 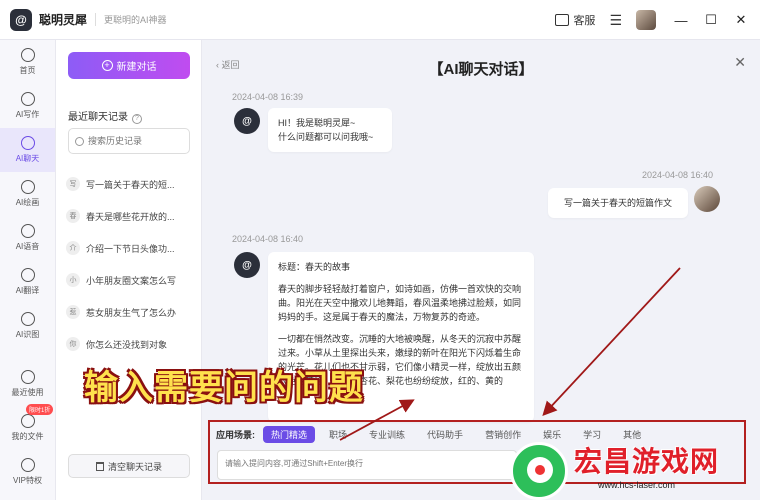 I want to click on file-icon, so click(x=27, y=421).